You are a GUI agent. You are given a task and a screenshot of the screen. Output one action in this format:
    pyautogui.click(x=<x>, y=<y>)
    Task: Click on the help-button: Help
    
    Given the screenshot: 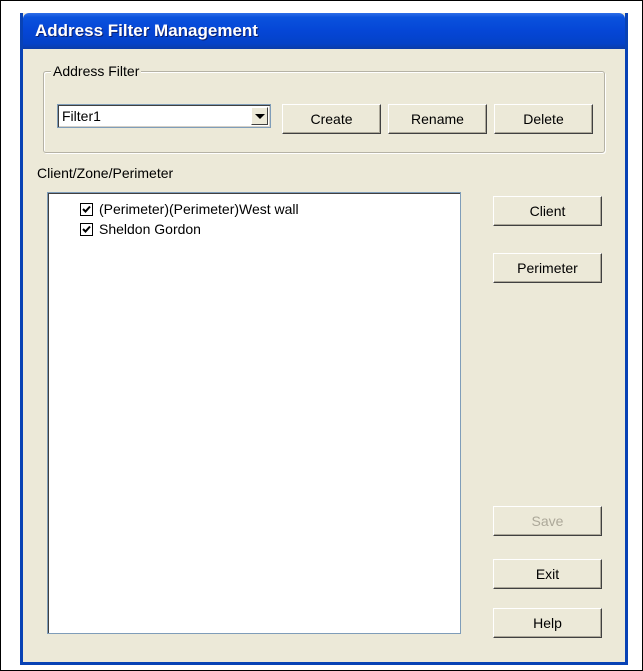 What is the action you would take?
    pyautogui.click(x=547, y=623)
    